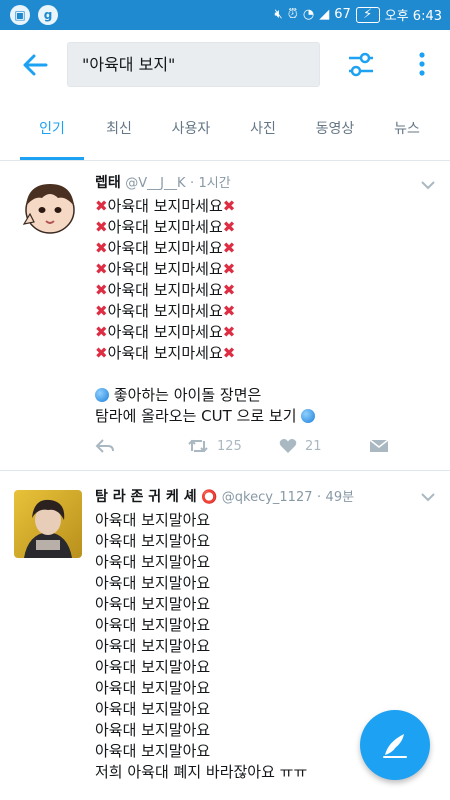 The height and width of the screenshot is (800, 450). What do you see at coordinates (288, 446) in the screenshot?
I see `heart-icon` at bounding box center [288, 446].